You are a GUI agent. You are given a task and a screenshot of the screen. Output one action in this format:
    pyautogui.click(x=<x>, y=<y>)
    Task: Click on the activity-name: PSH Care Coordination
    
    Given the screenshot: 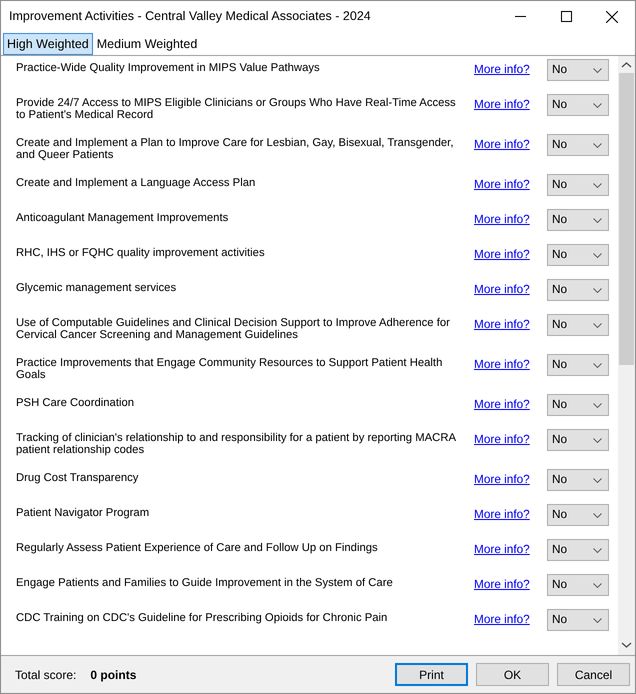 What is the action you would take?
    pyautogui.click(x=76, y=402)
    